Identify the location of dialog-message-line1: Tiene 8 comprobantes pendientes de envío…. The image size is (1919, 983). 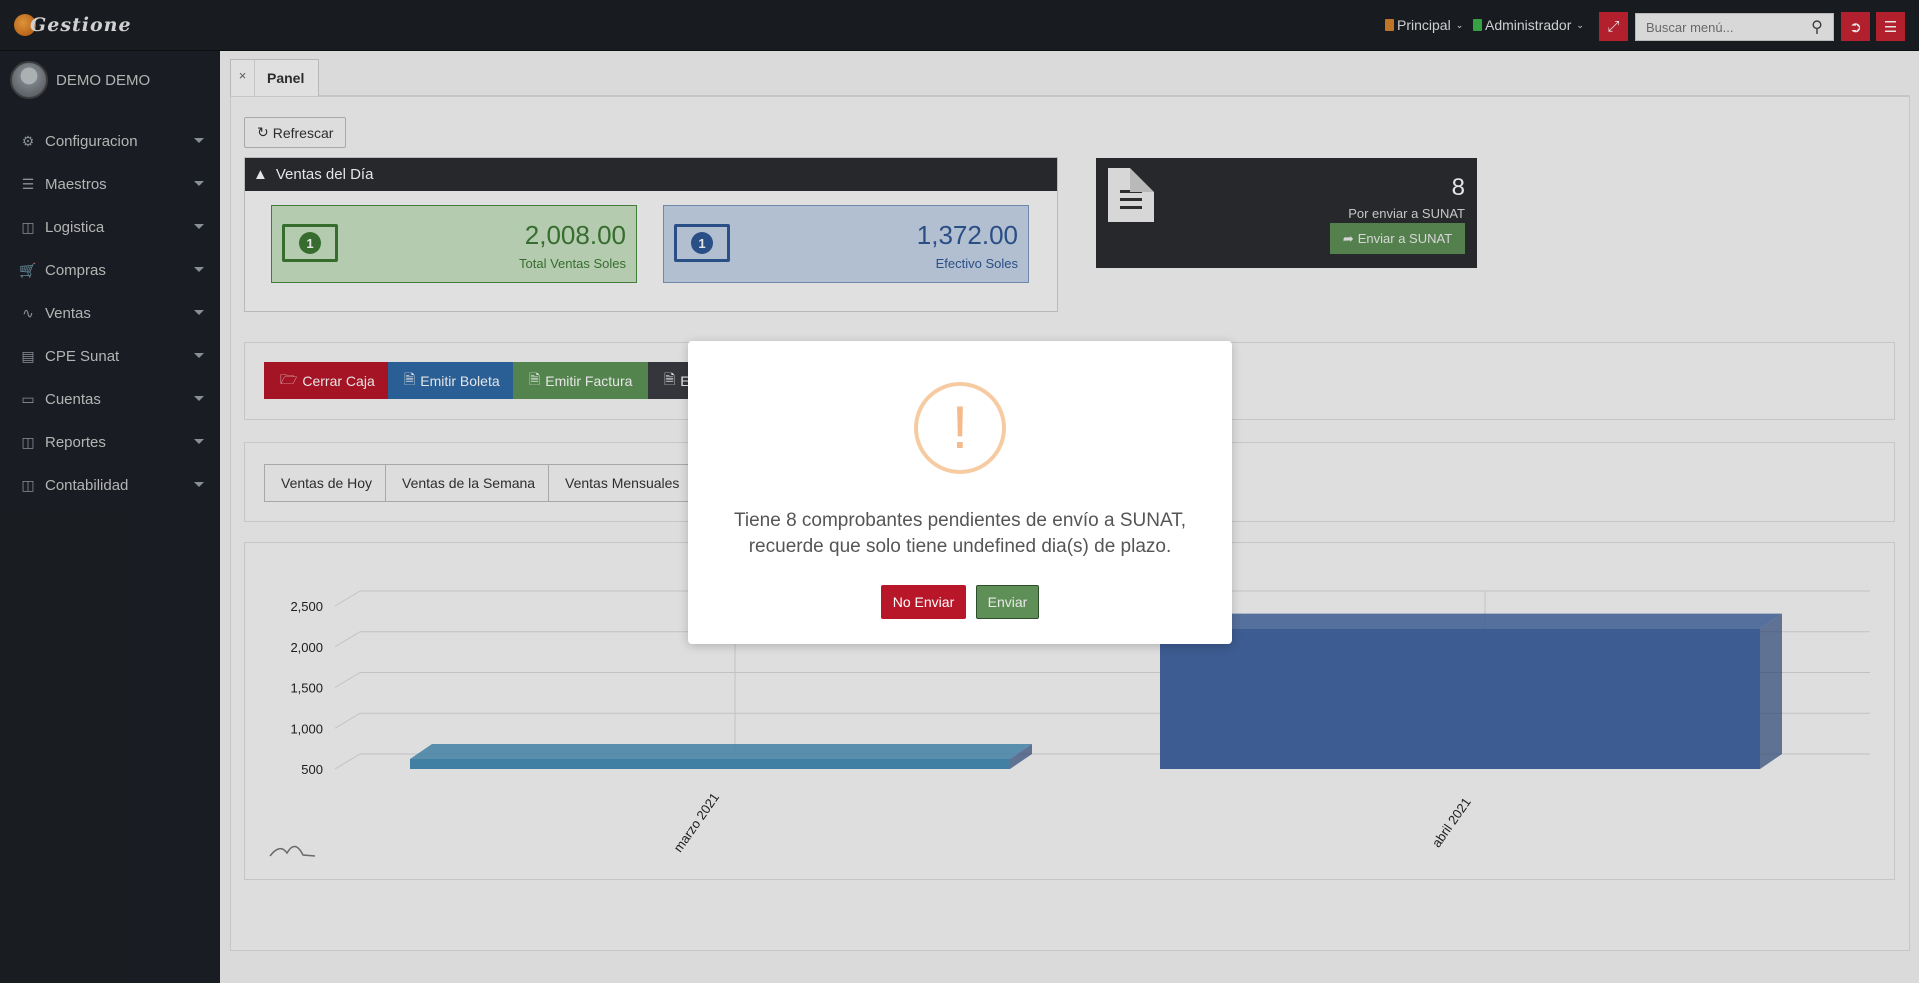
(960, 520).